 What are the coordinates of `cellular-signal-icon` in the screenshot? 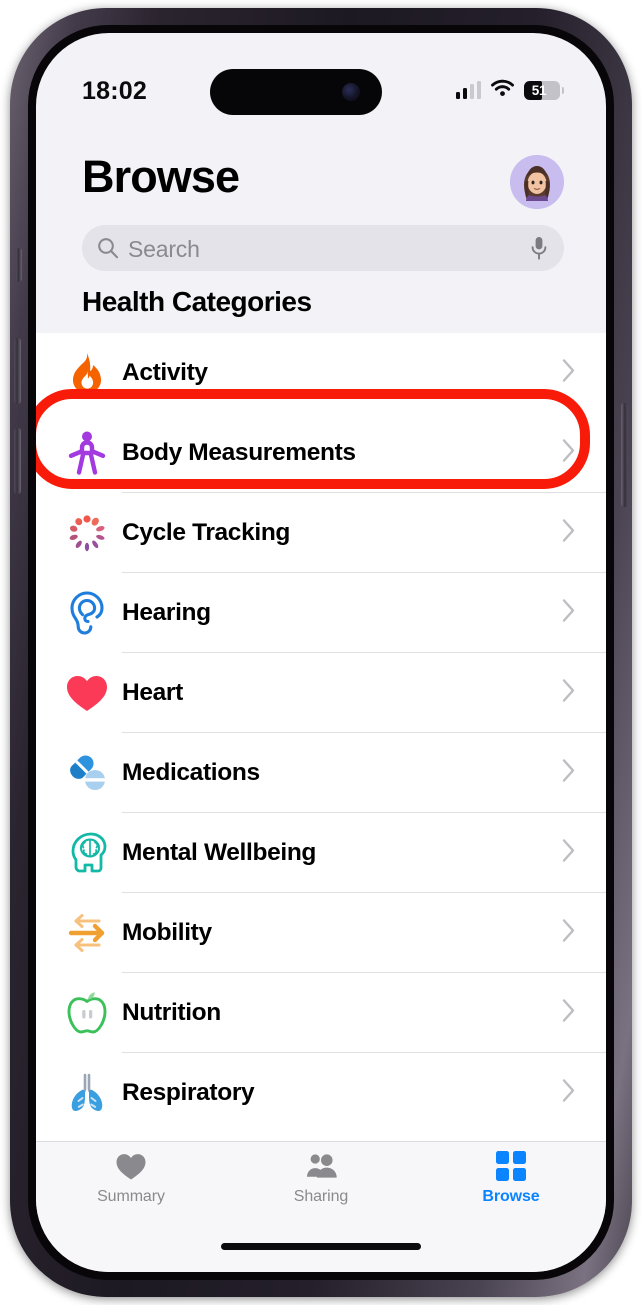 It's located at (468, 90).